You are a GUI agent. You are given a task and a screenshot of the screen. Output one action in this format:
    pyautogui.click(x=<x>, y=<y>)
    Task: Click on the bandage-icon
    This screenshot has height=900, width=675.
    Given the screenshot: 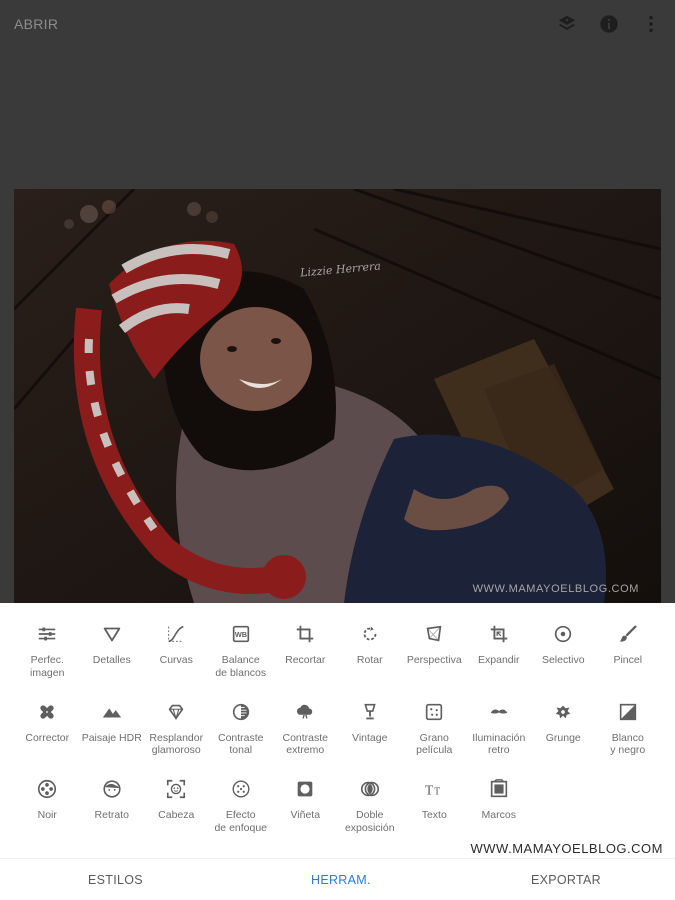 What is the action you would take?
    pyautogui.click(x=47, y=712)
    